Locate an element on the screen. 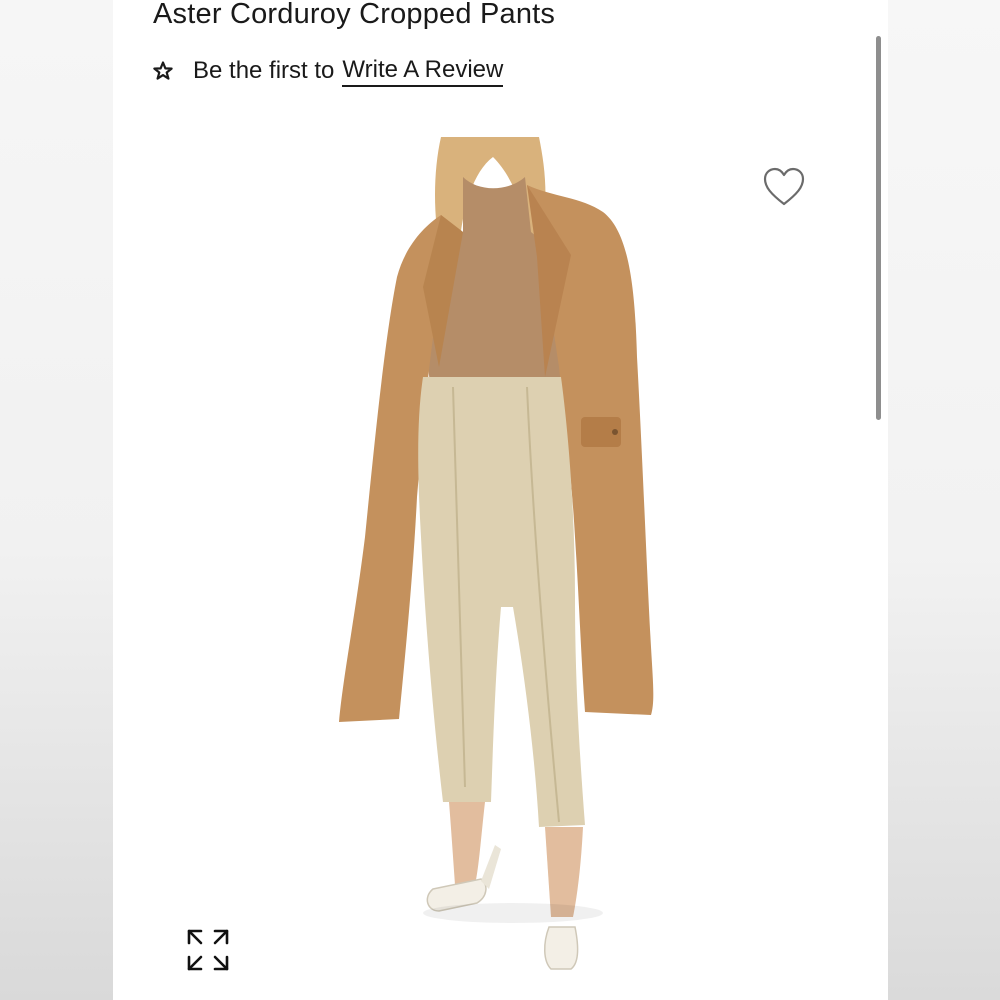  product-title: Aster Corduroy Cropped Pants is located at coordinates (354, 15).